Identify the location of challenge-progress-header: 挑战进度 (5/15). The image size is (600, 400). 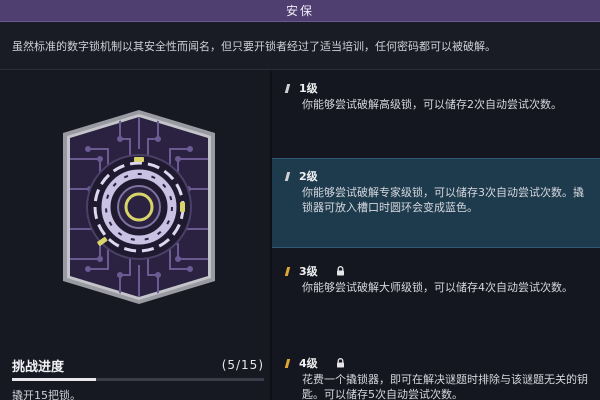
(138, 365).